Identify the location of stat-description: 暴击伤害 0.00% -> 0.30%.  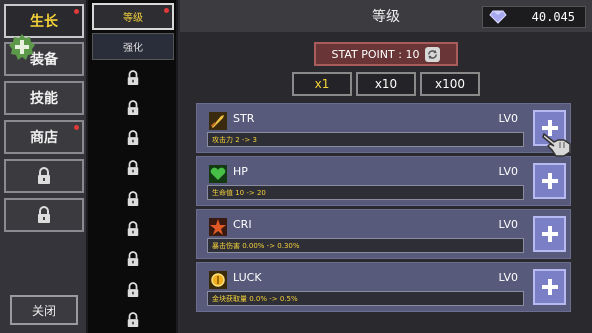
(365, 245).